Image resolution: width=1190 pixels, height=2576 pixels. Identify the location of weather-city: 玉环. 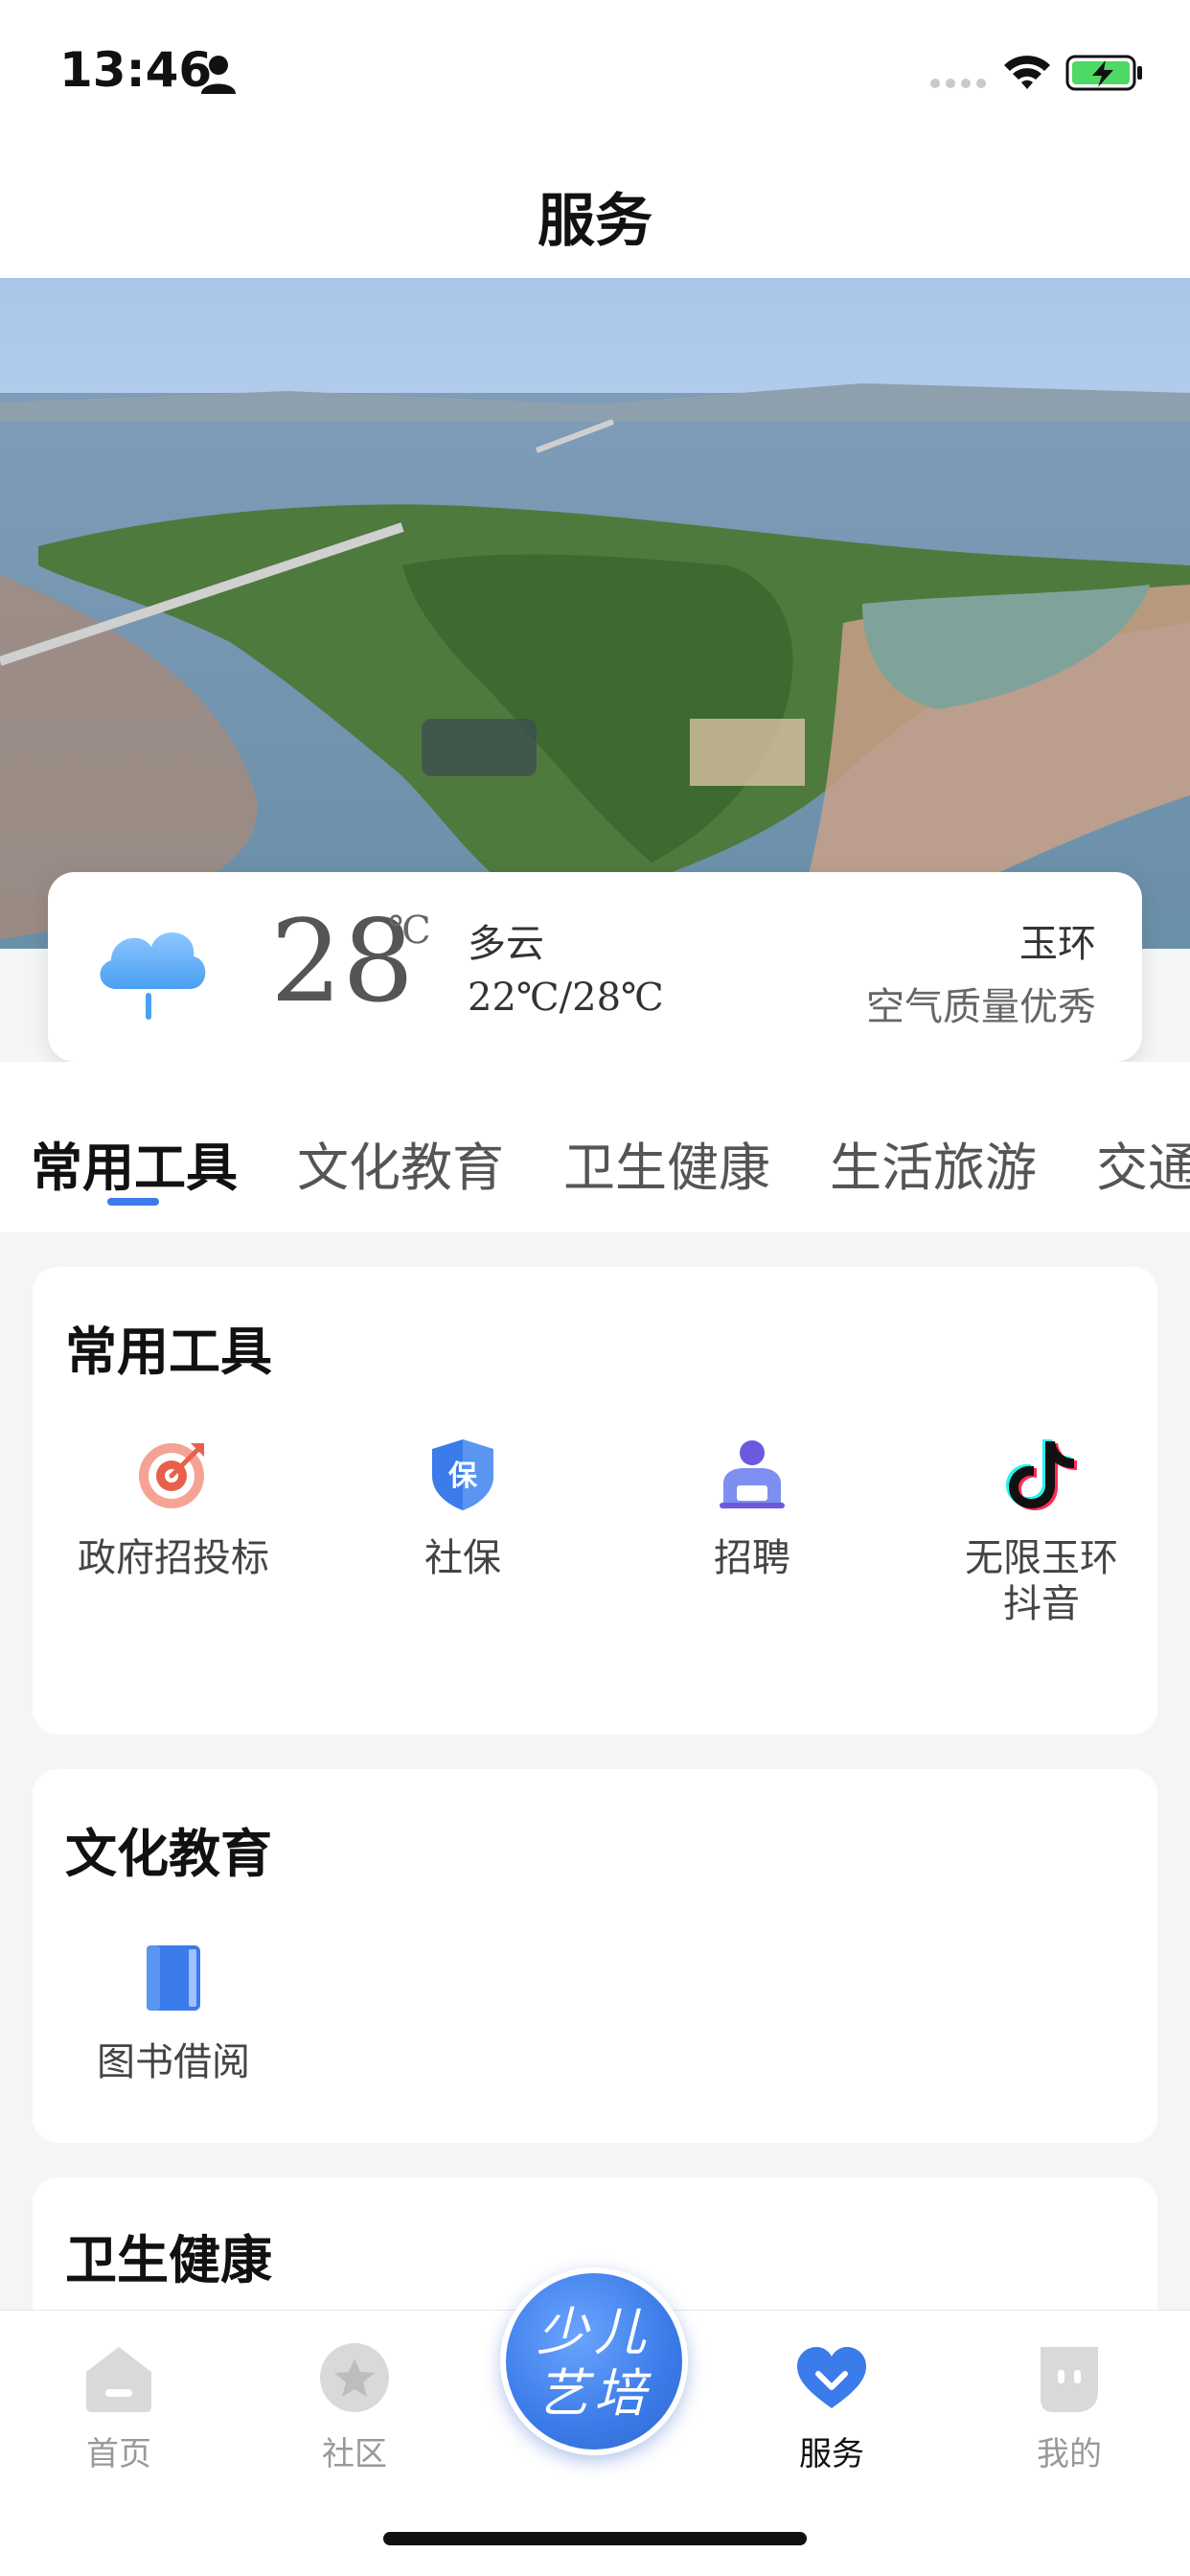
(1058, 944).